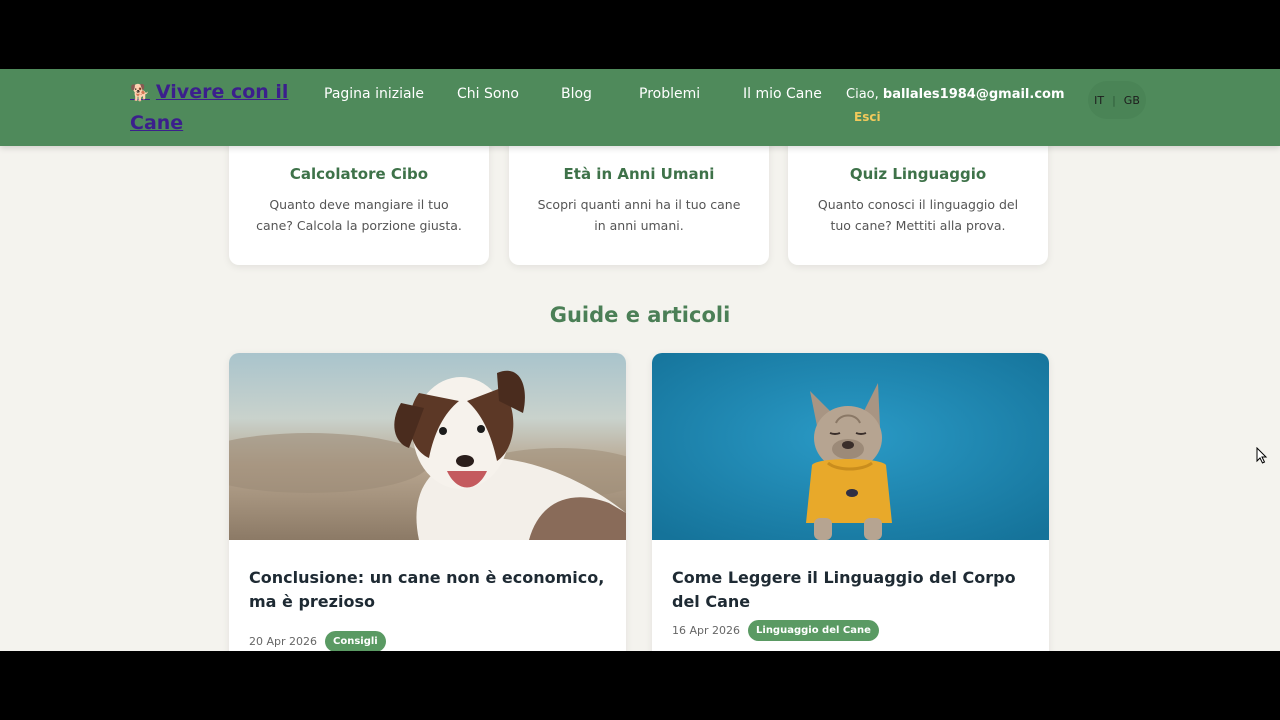 The height and width of the screenshot is (720, 1280). I want to click on nav-link-home: Pagina iniziale, so click(374, 94).